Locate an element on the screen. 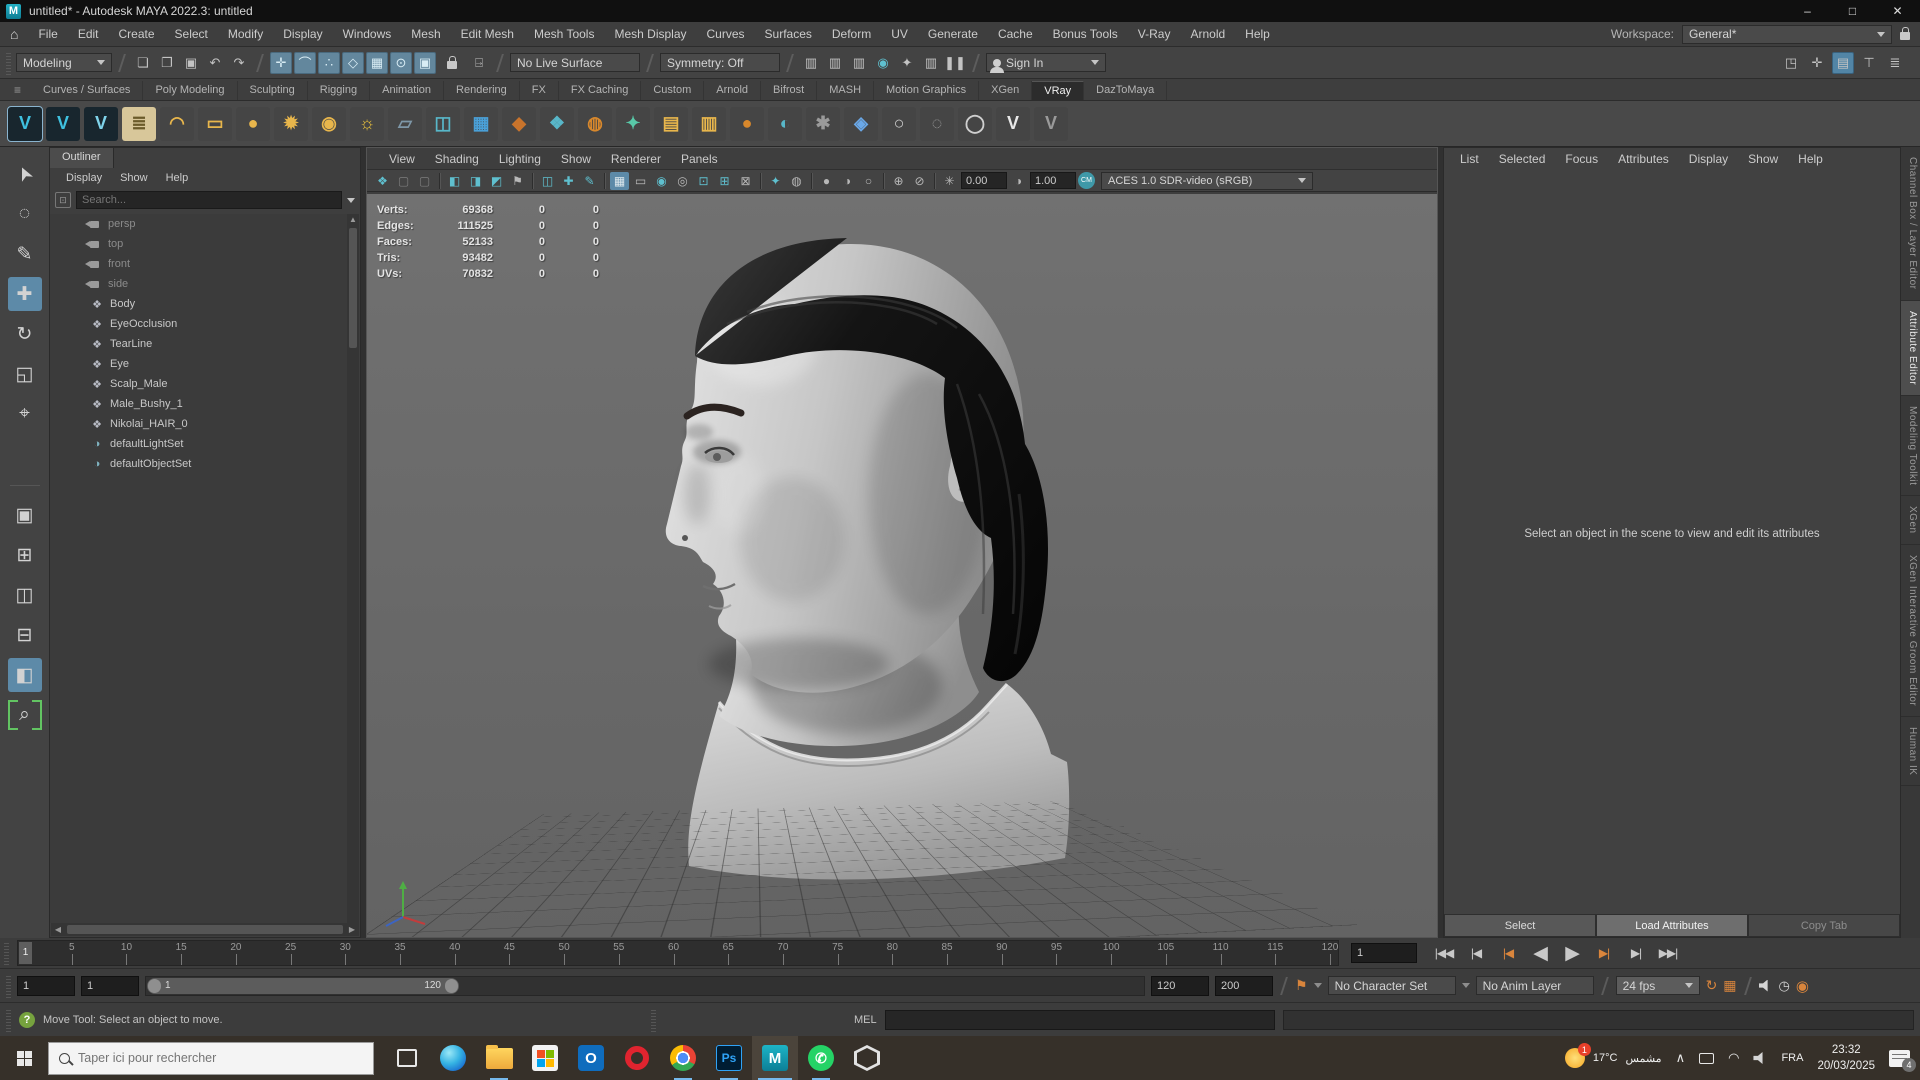 This screenshot has width=1920, height=1080. shelf-tab-xgen: XGen is located at coordinates (1006, 90).